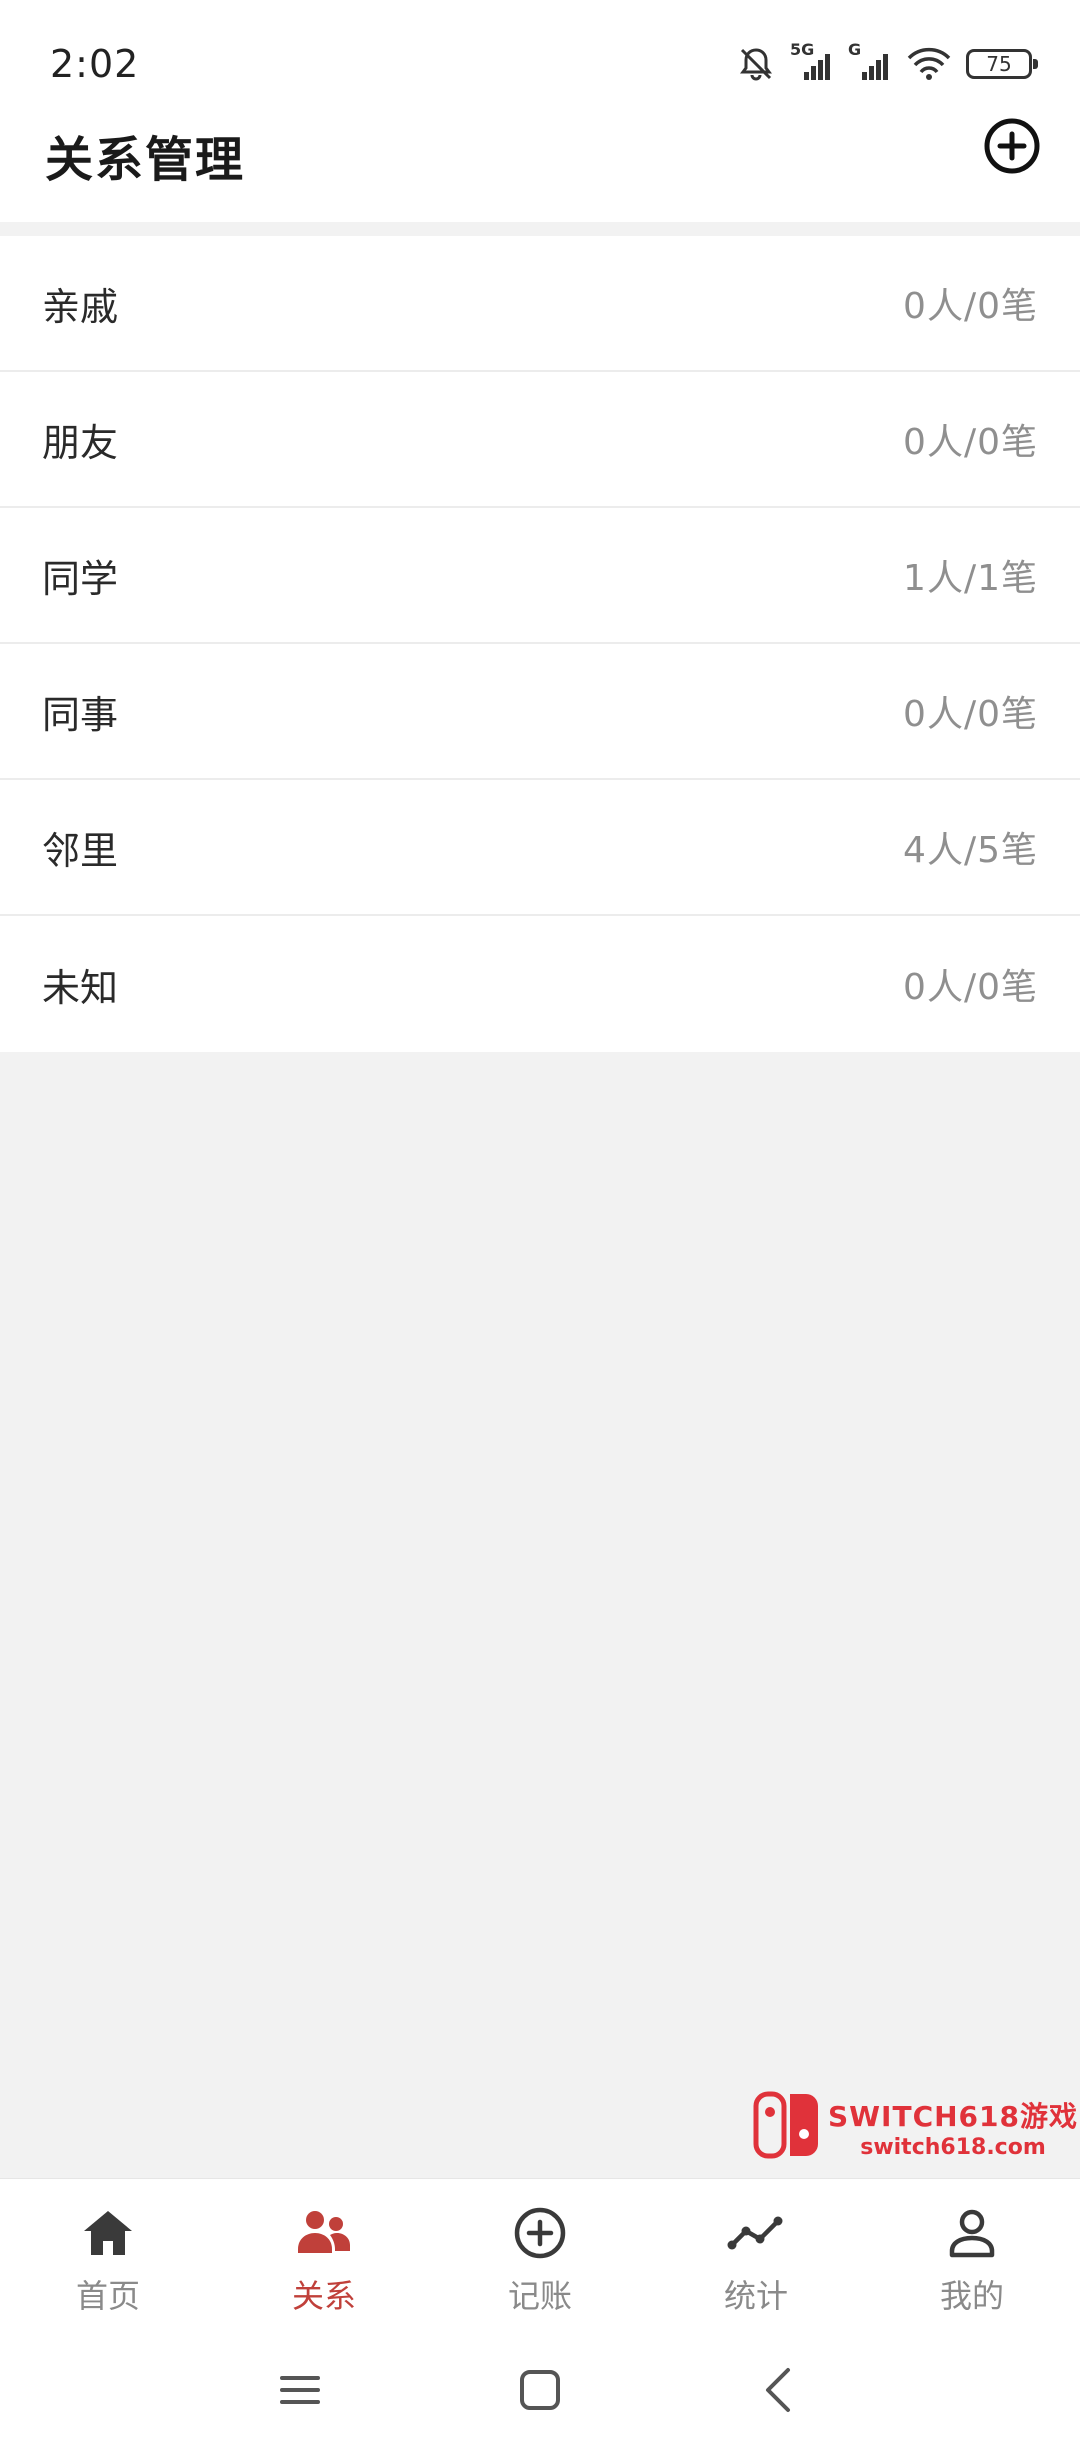 The image size is (1080, 2460). I want to click on item-name: 邻里, so click(80, 850).